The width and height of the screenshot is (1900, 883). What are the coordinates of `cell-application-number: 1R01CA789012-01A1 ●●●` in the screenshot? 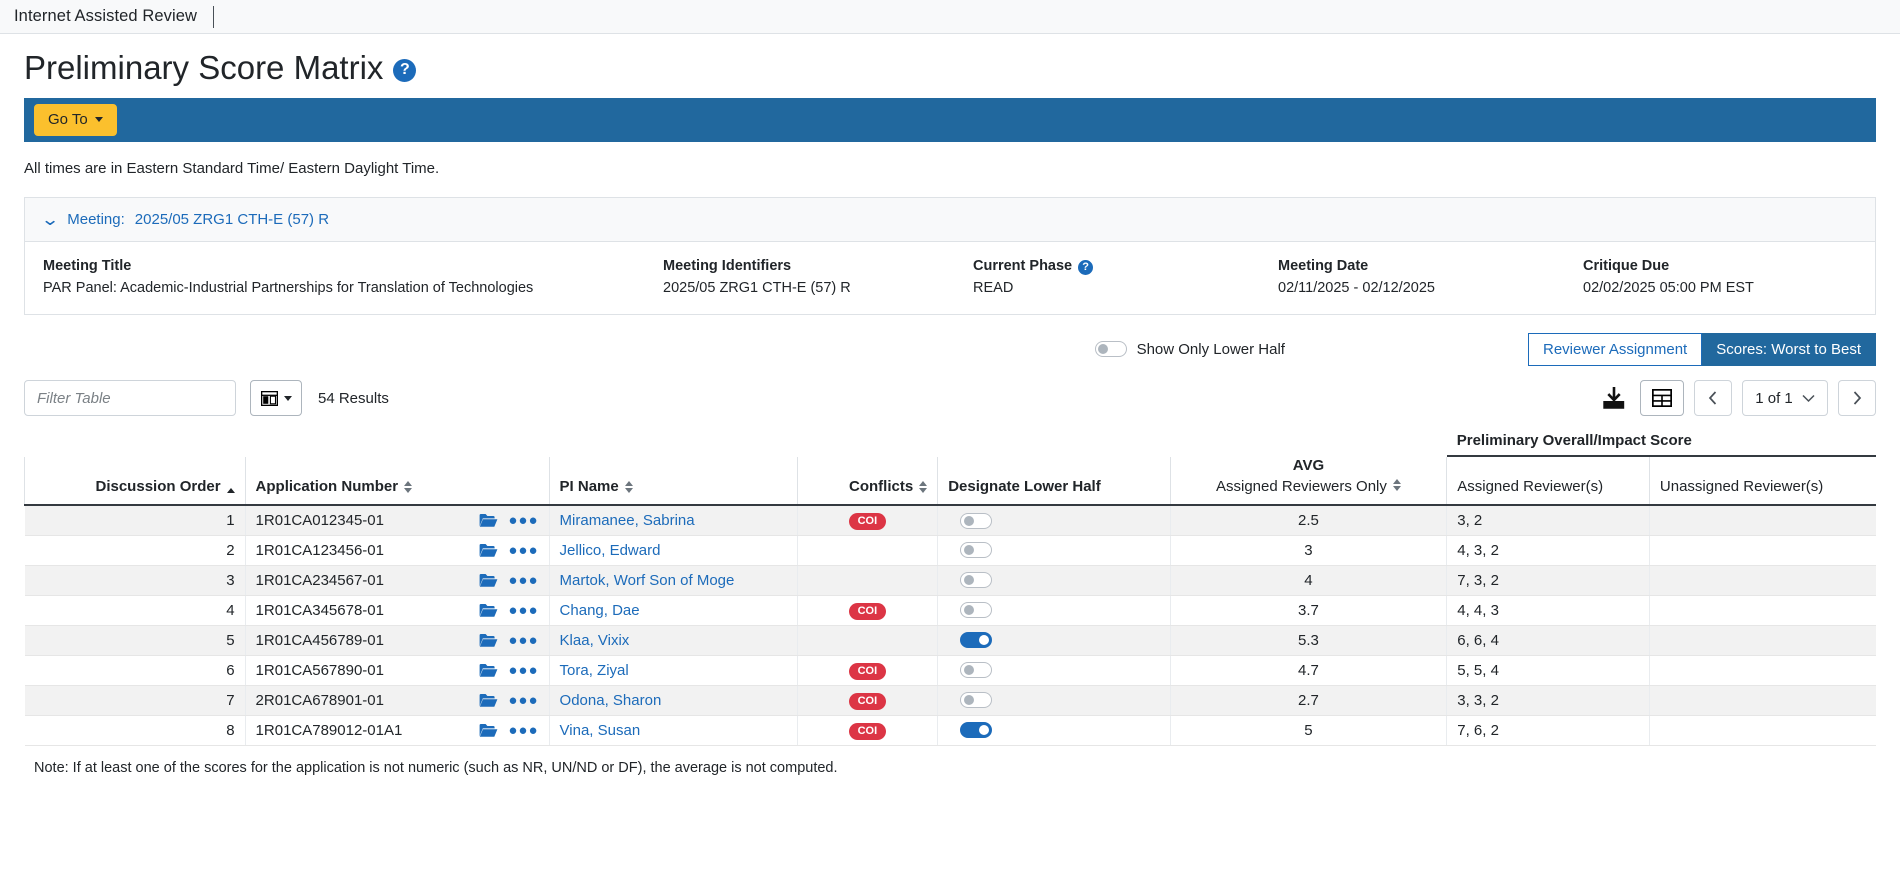 It's located at (397, 730).